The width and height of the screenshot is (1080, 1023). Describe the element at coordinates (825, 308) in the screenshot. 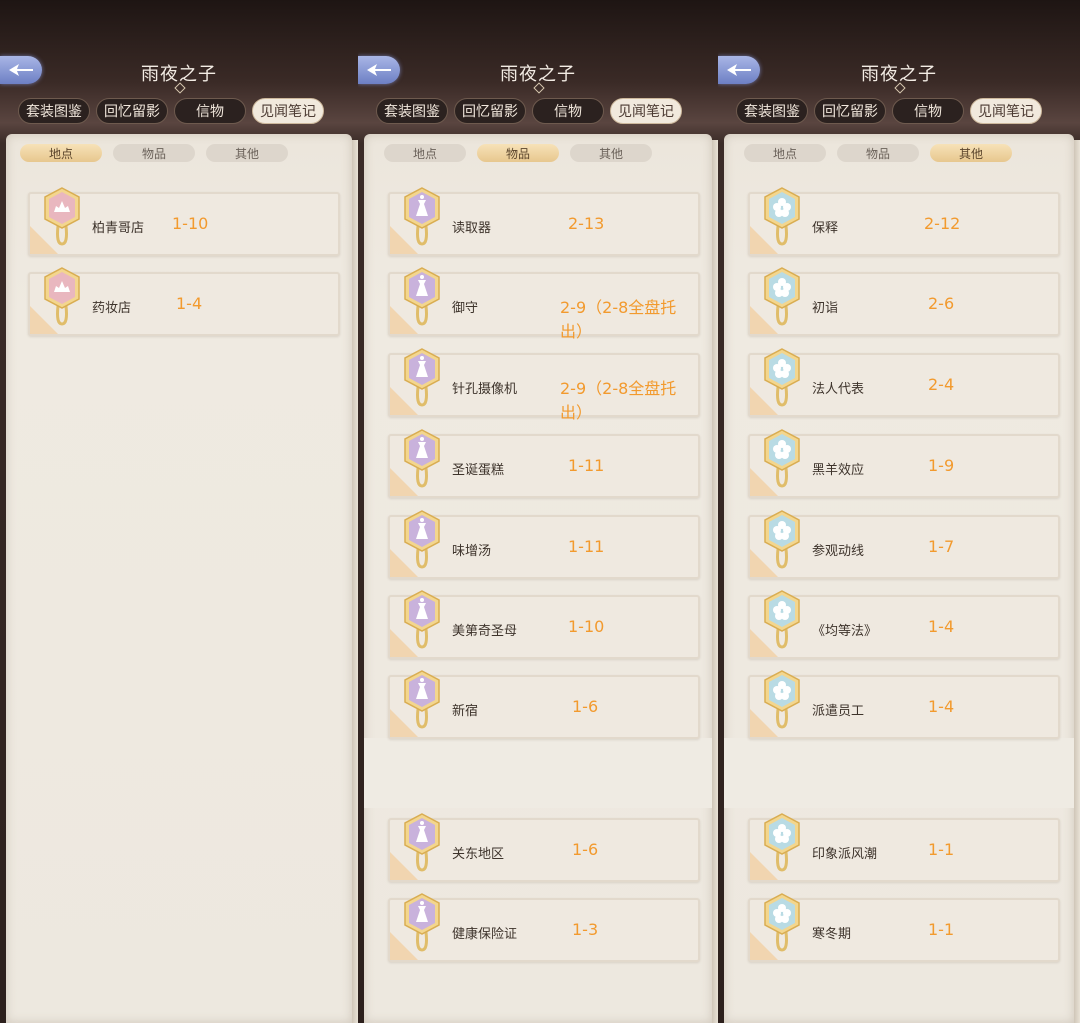

I see `entry-name: 初诣` at that location.